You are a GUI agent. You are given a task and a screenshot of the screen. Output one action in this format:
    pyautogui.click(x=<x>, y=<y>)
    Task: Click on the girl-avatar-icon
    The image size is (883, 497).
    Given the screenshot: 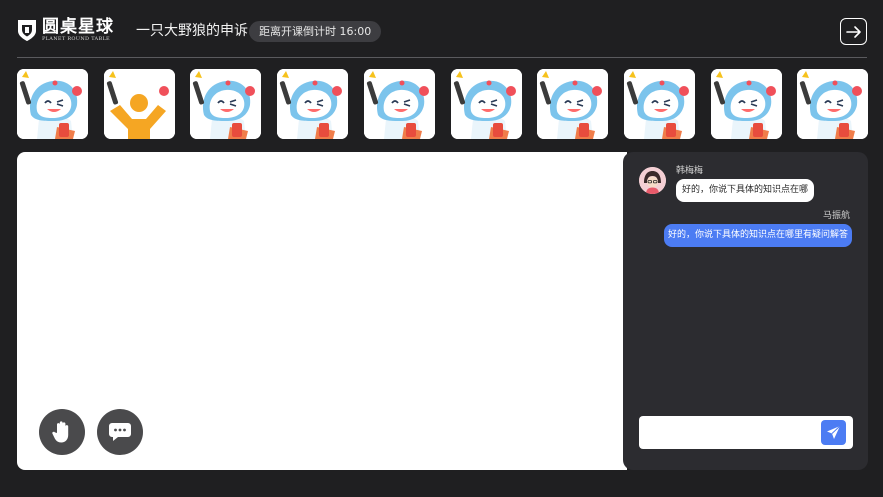 What is the action you would take?
    pyautogui.click(x=652, y=180)
    